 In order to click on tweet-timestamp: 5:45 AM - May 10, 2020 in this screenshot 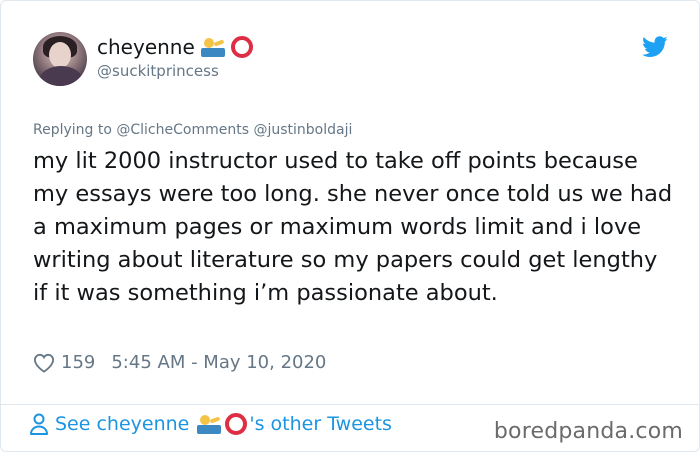, I will do `click(218, 362)`.